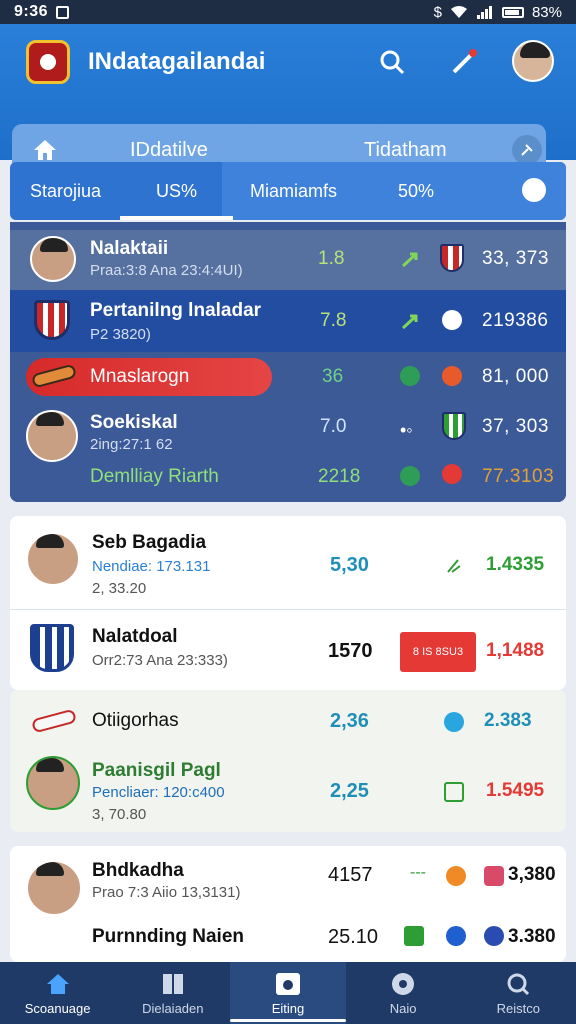 This screenshot has width=576, height=1024. I want to click on odds-number: 36, so click(333, 376).